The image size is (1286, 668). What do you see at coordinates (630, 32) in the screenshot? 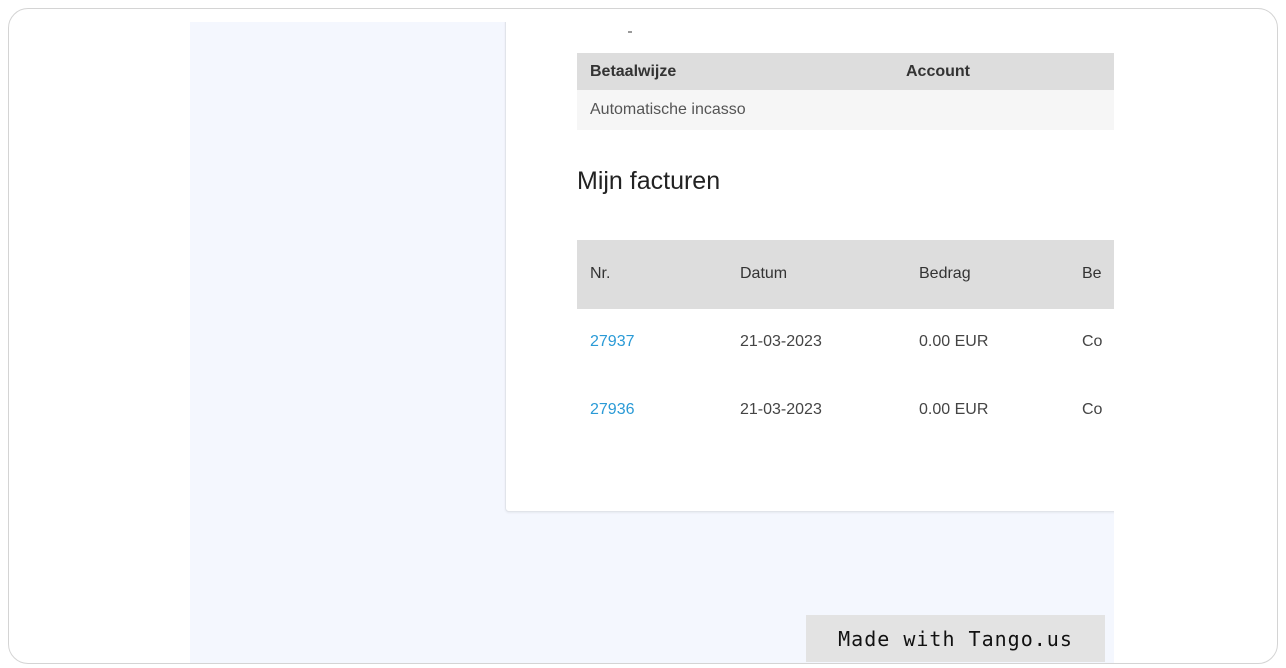
I see `truncated-text-fragment` at bounding box center [630, 32].